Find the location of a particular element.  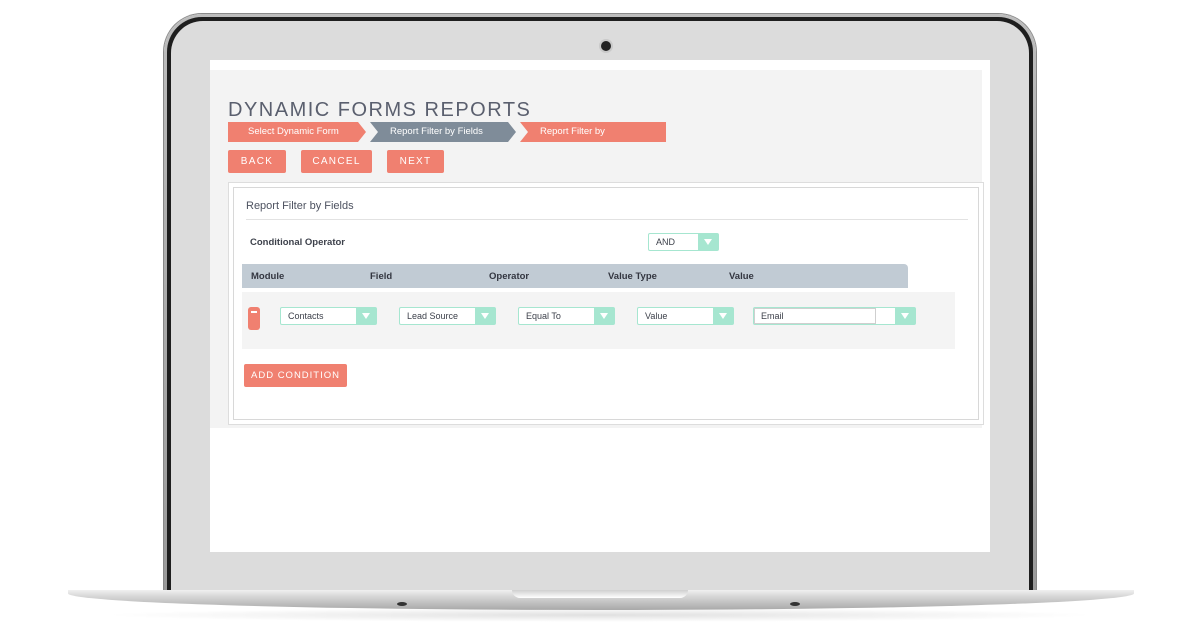

back-button: BACK is located at coordinates (257, 161).